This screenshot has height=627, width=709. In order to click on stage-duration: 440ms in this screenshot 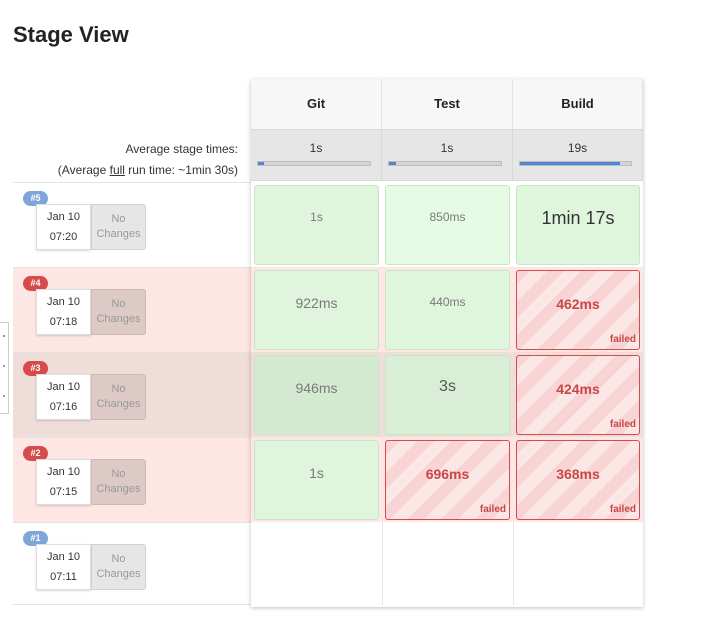, I will do `click(447, 302)`.